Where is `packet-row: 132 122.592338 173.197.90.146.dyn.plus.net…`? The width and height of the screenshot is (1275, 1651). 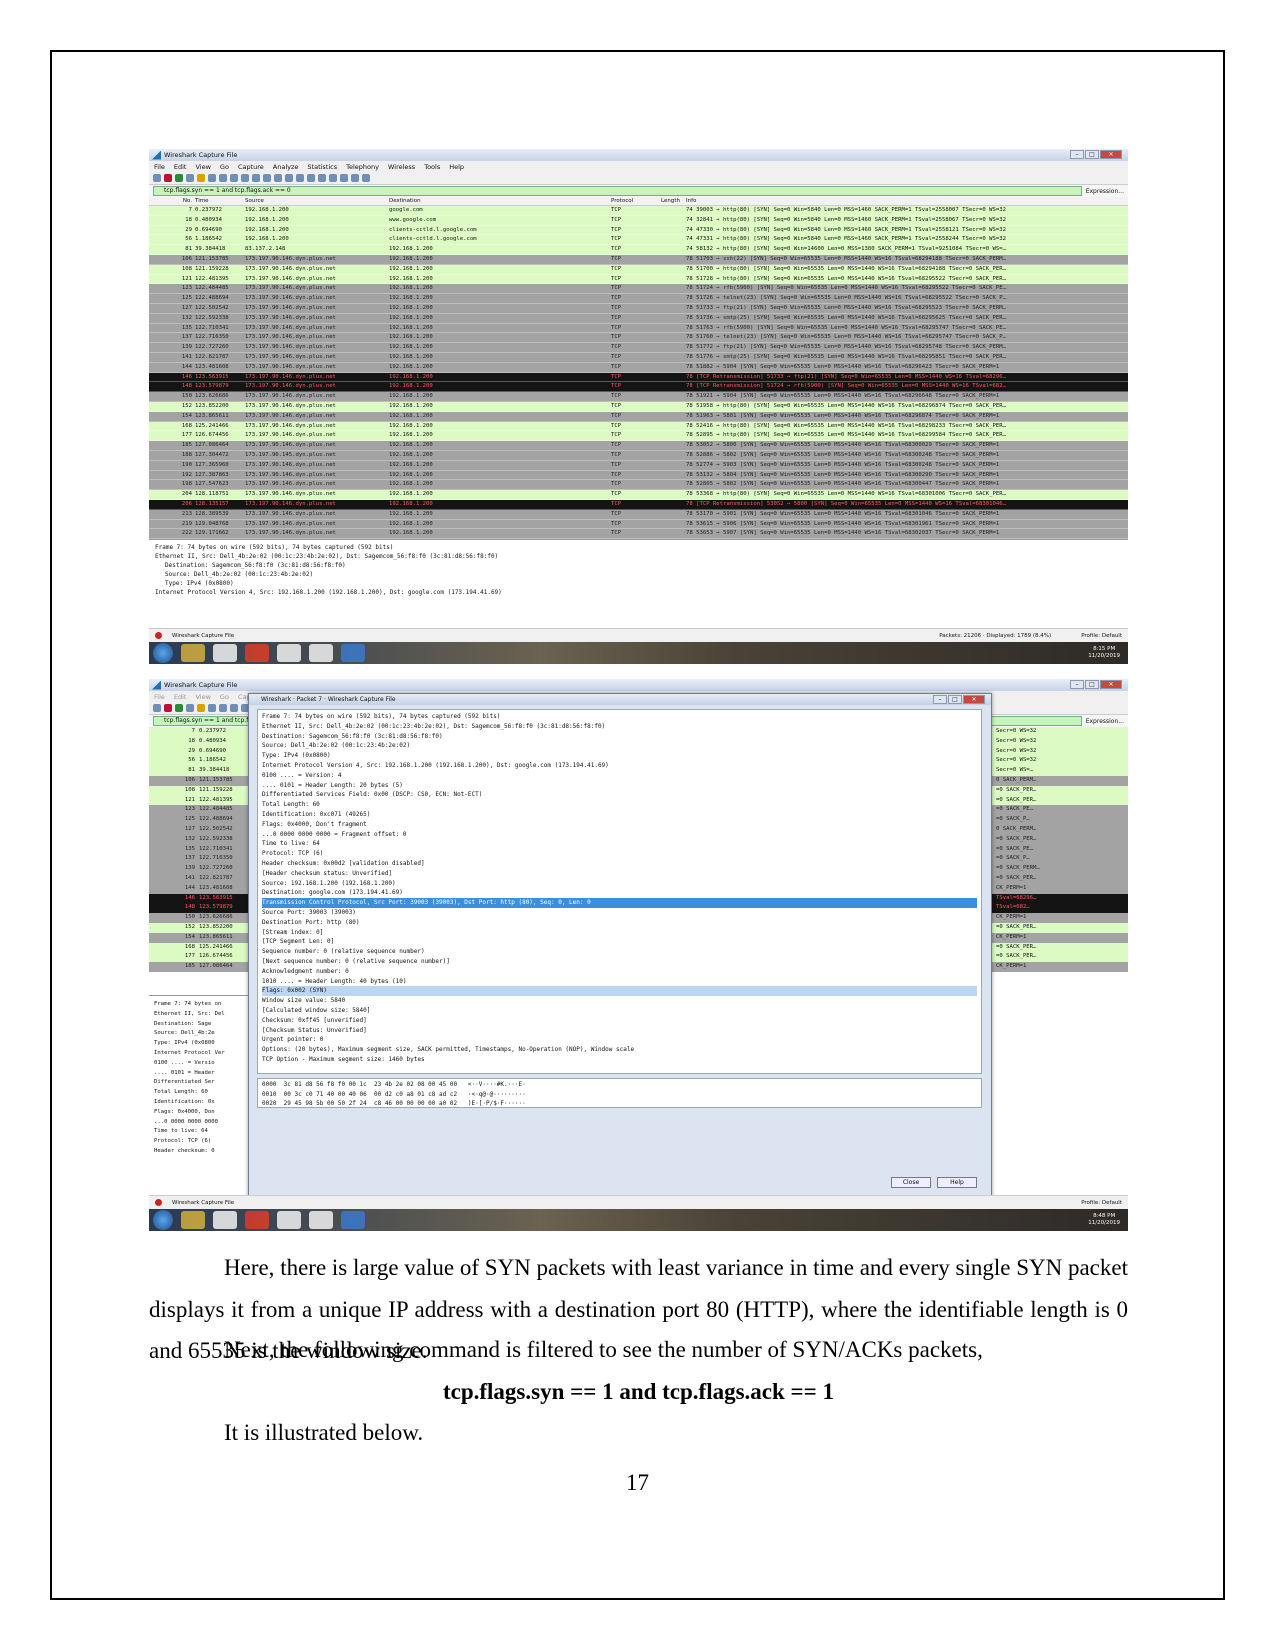
packet-row: 132 122.592338 173.197.90.146.dyn.plus.net… is located at coordinates (638, 318).